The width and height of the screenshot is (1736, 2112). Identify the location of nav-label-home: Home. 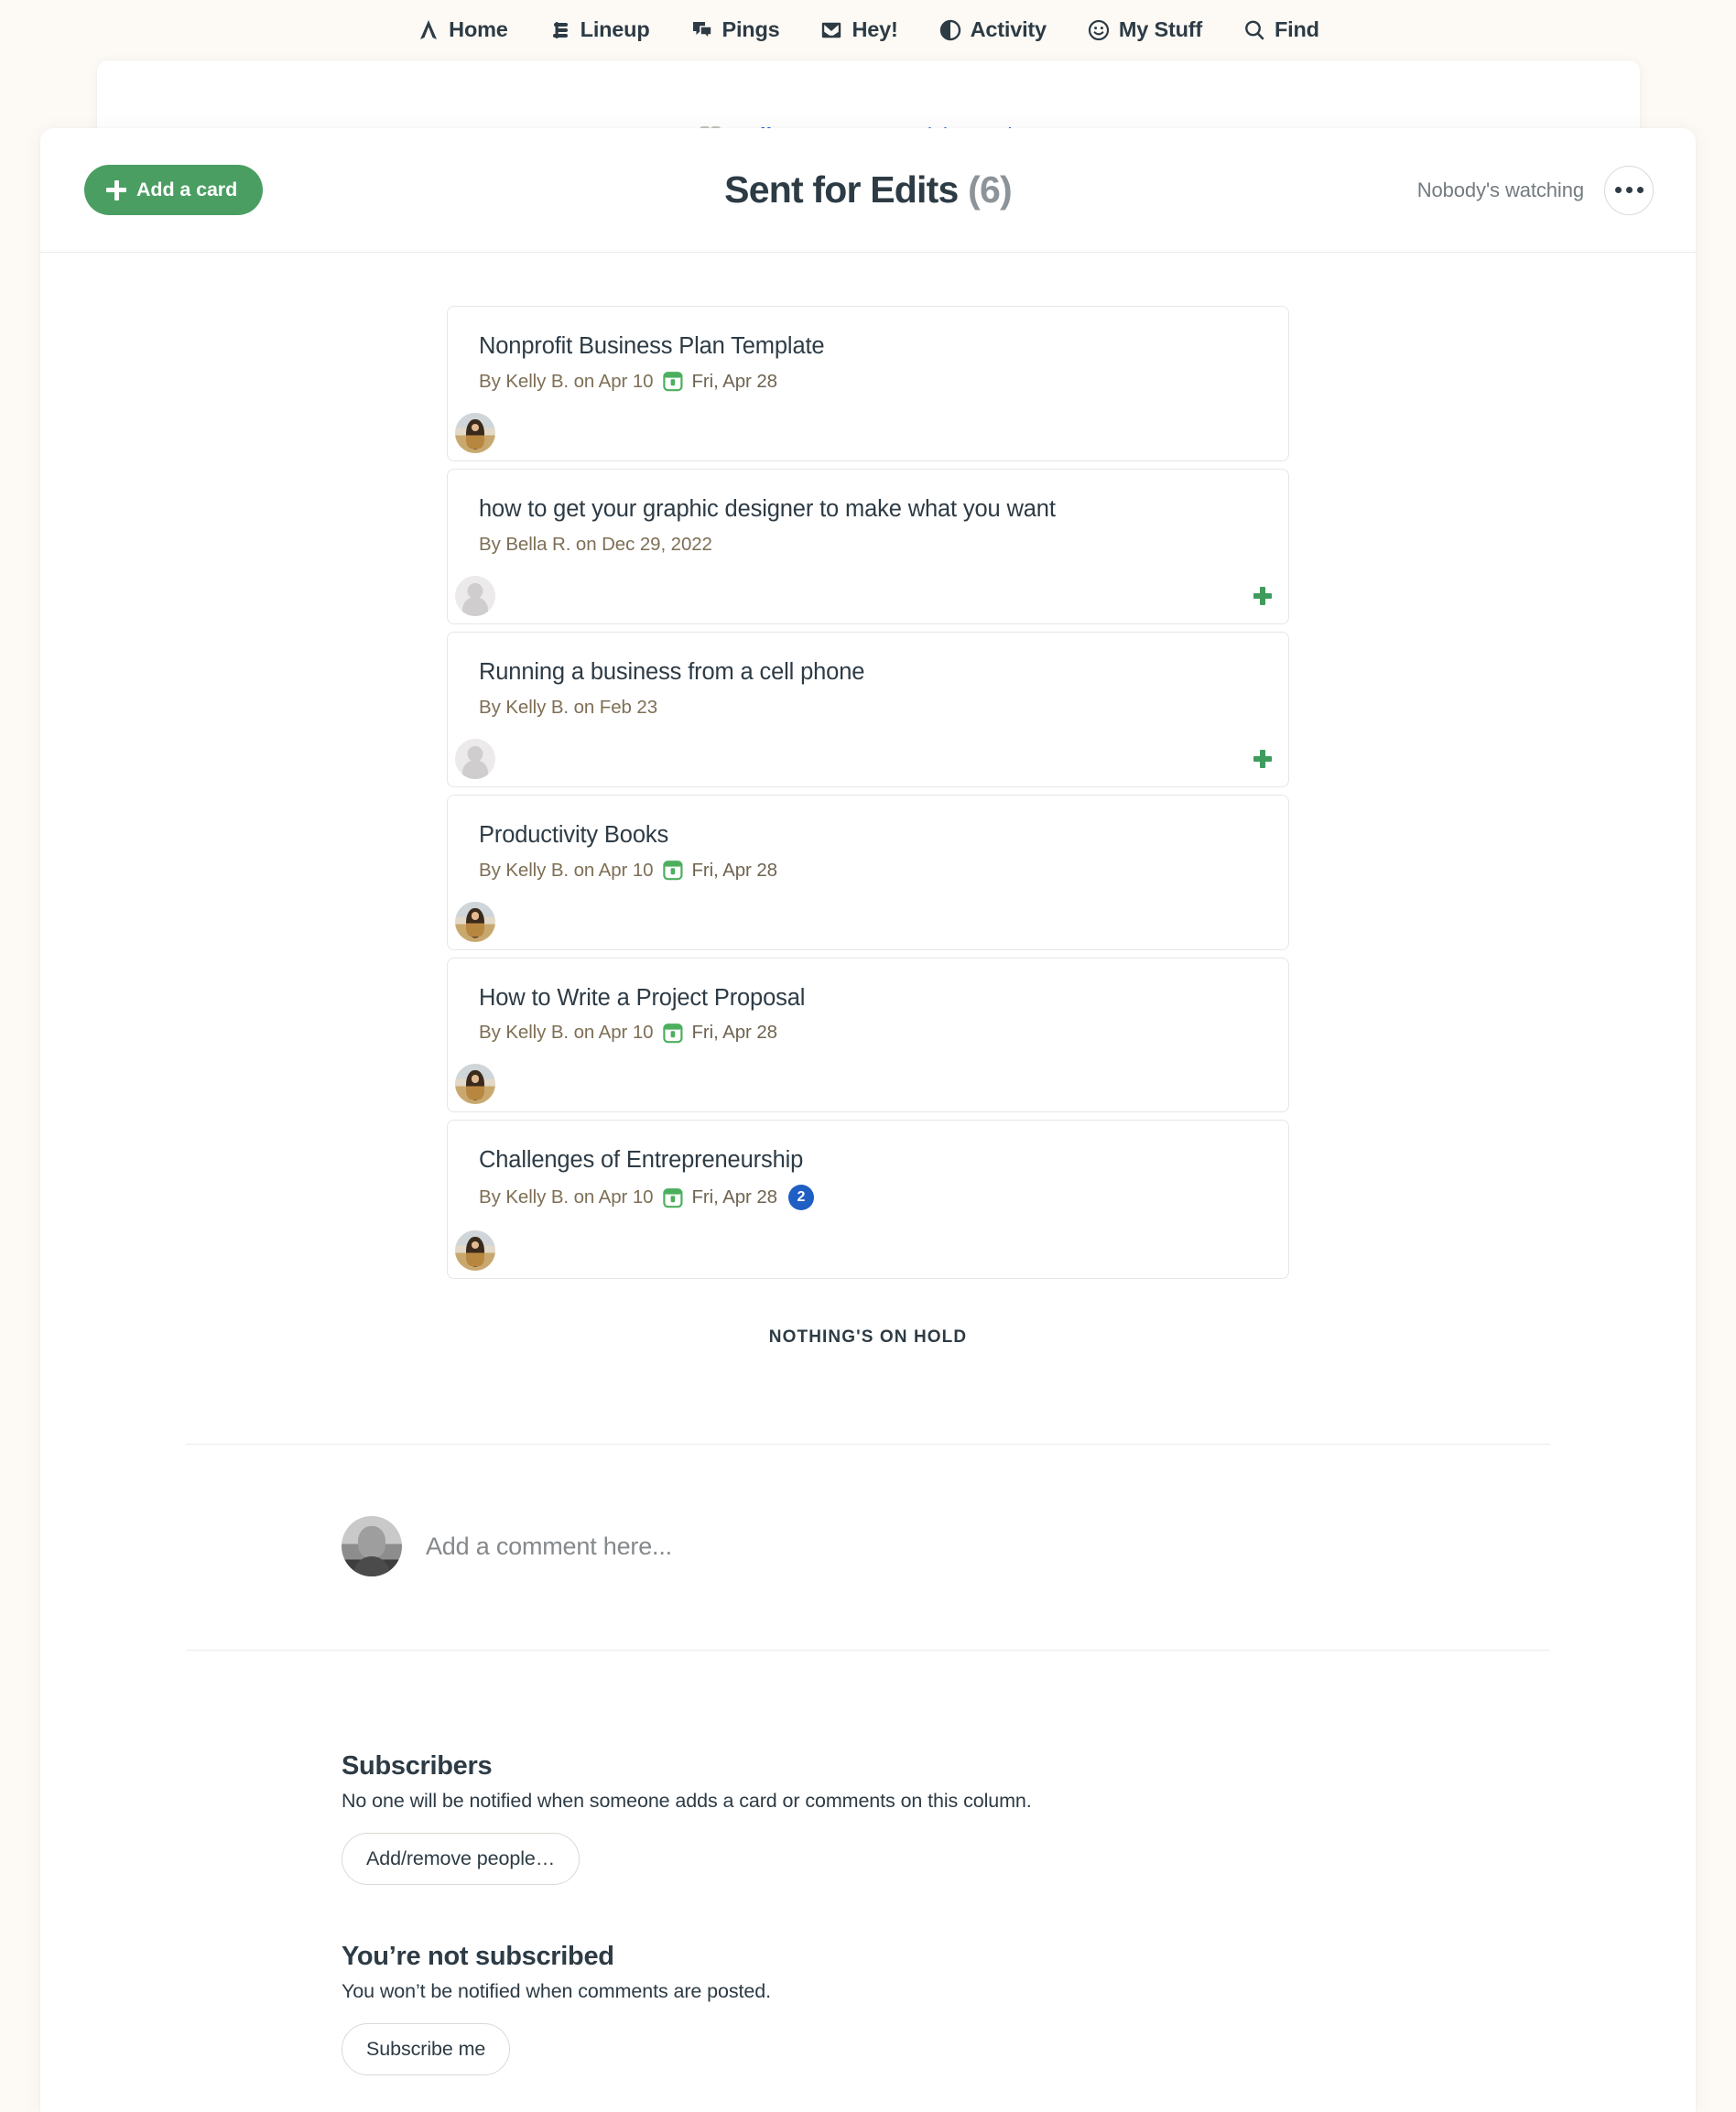
(479, 29).